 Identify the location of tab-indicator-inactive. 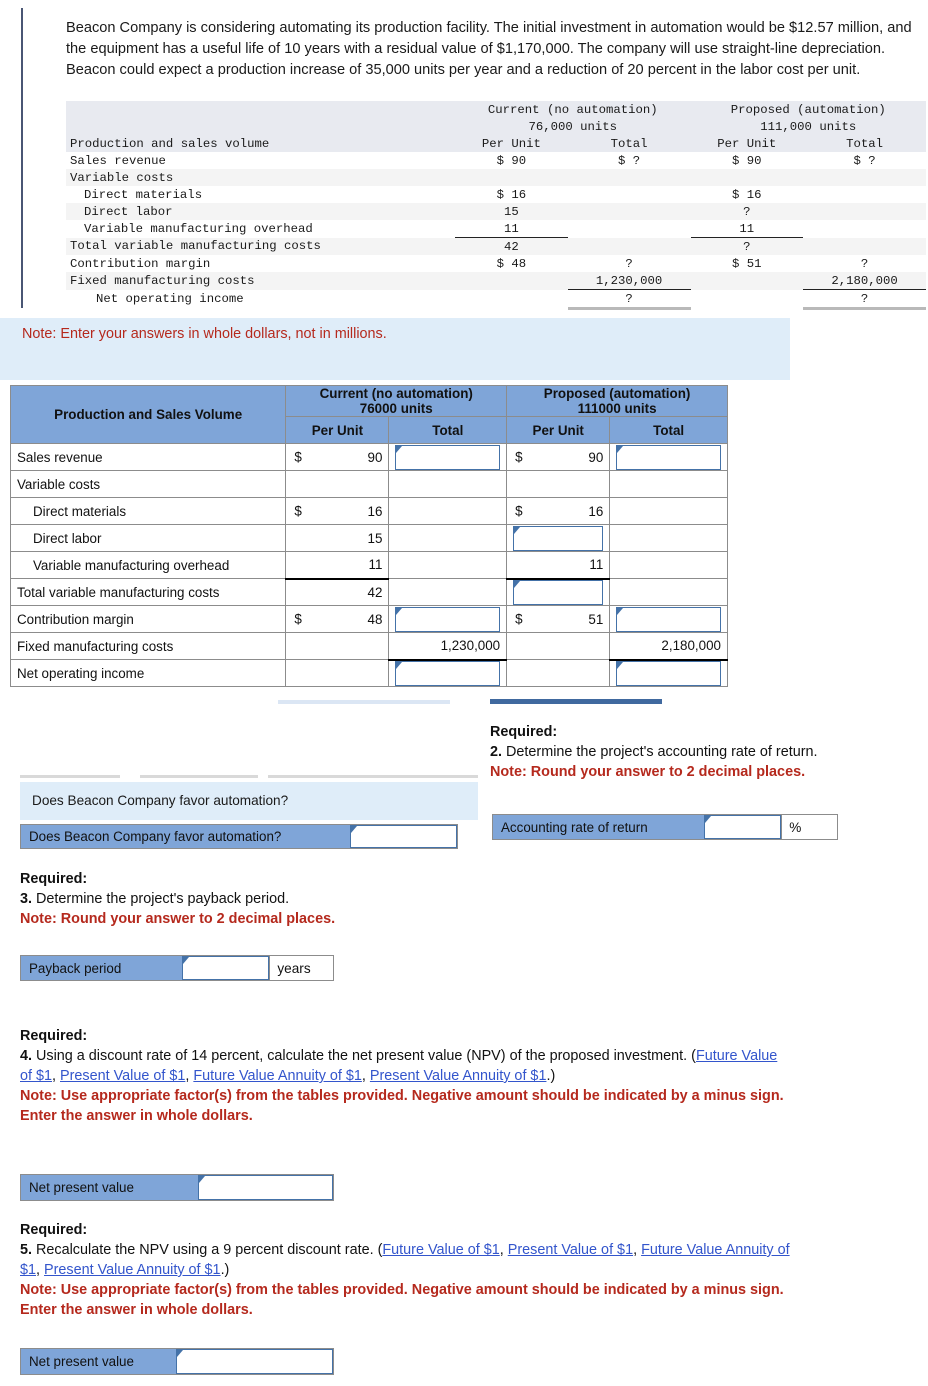
(364, 702).